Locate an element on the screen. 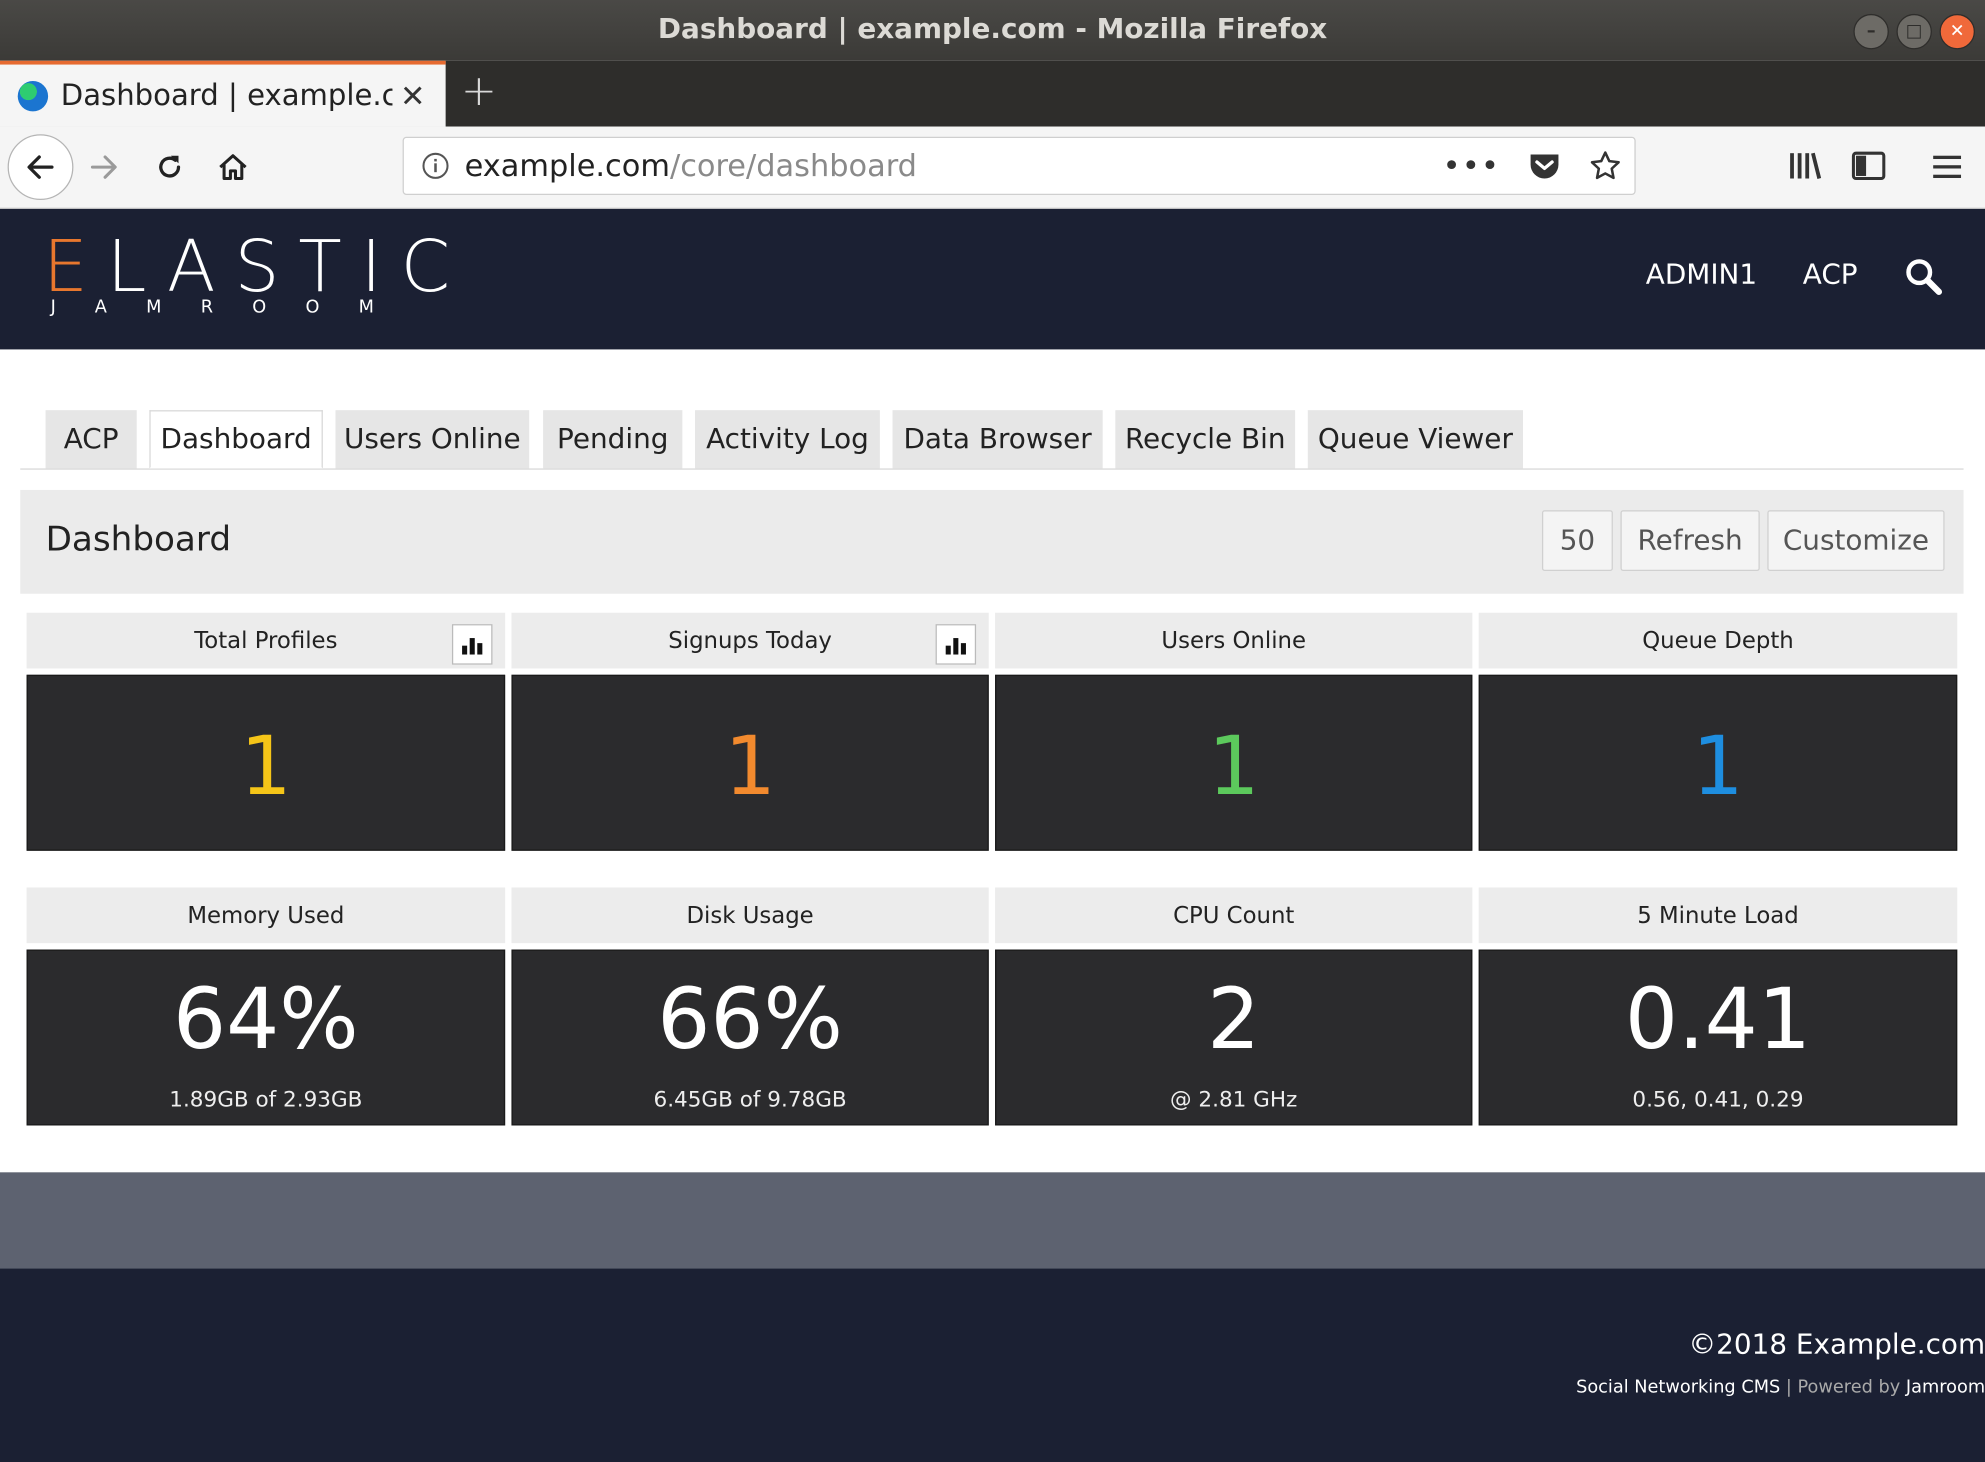 This screenshot has width=1985, height=1462. footer-copyright: ©2018 Example.com is located at coordinates (1836, 1345).